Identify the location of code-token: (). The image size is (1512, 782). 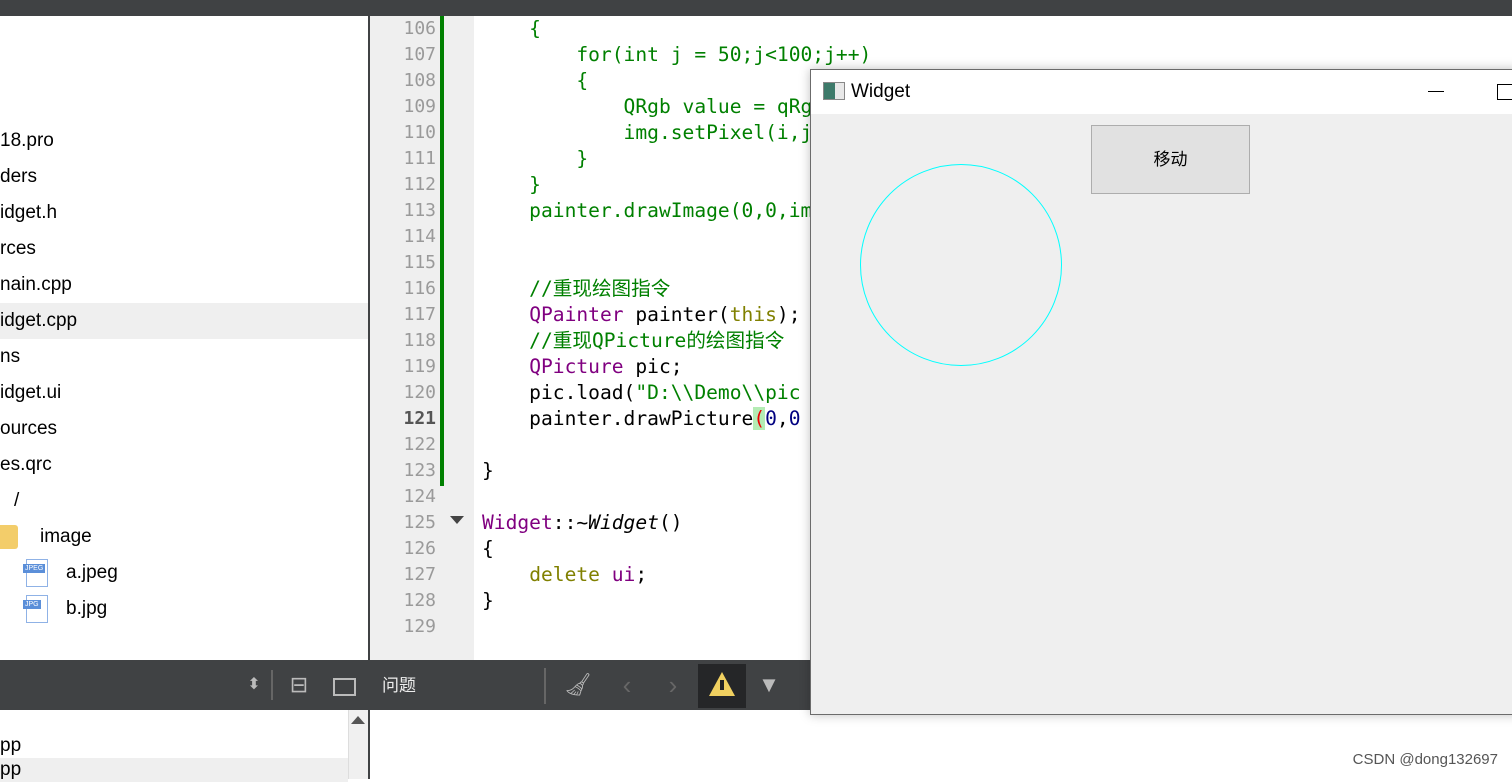
(670, 522).